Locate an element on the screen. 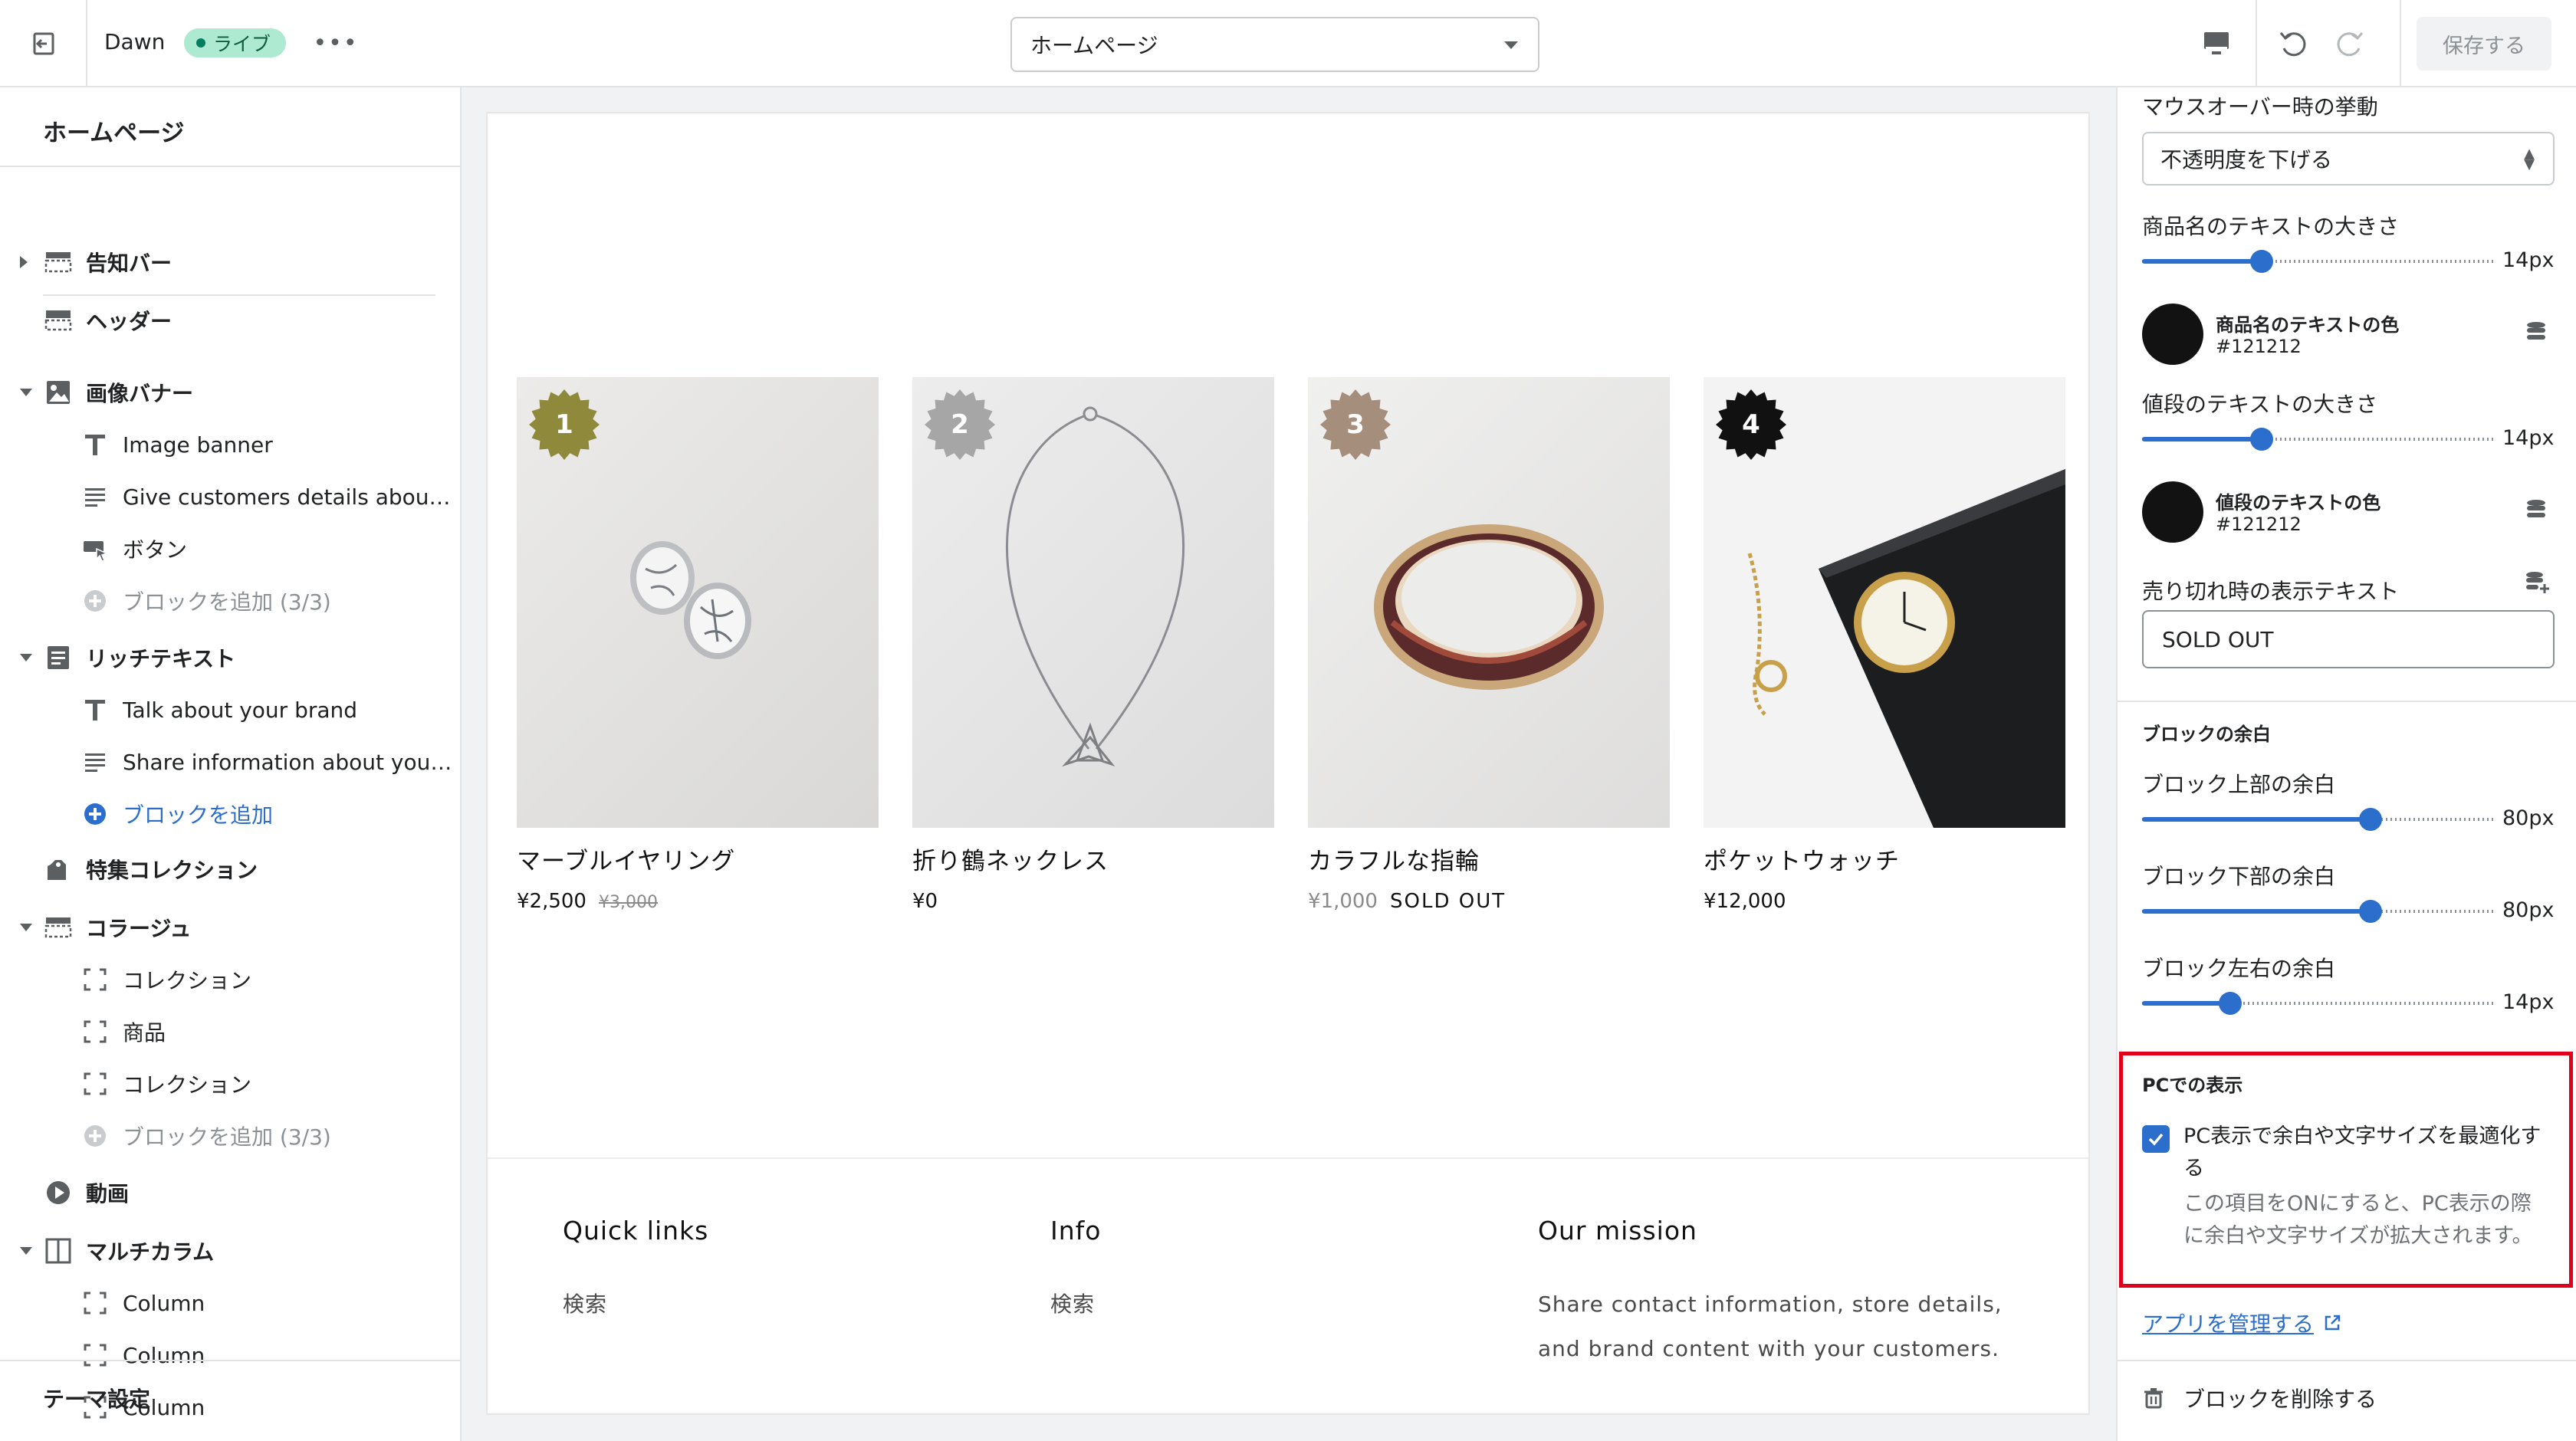 This screenshot has height=1441, width=2576. product-name: 折り鶴ネックレス is located at coordinates (1093, 859).